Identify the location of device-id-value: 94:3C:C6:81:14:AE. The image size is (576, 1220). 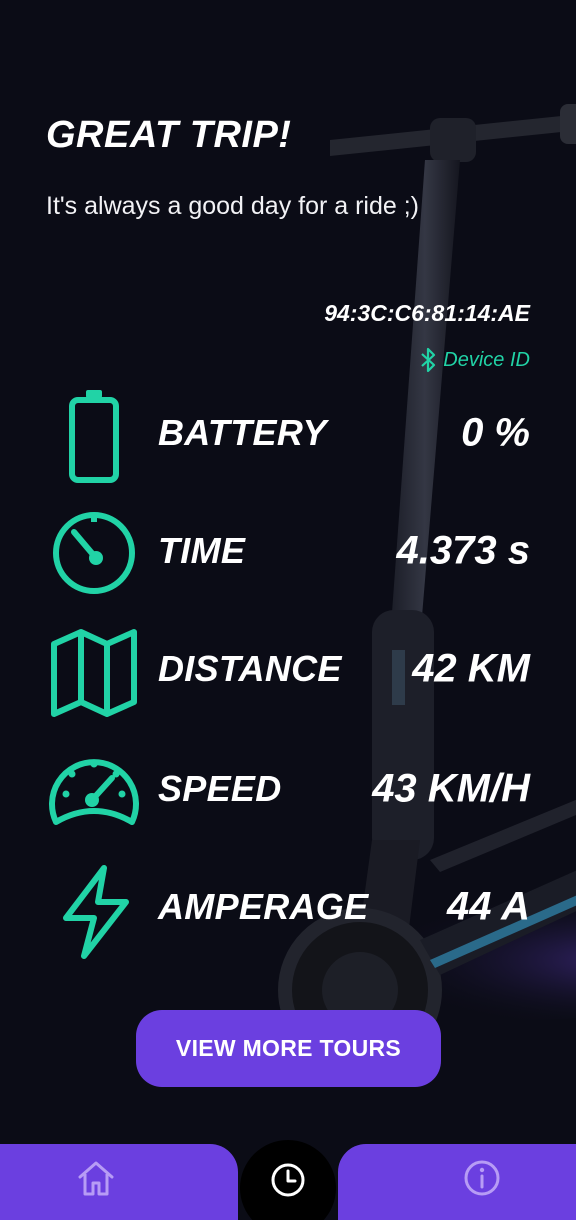
(427, 313).